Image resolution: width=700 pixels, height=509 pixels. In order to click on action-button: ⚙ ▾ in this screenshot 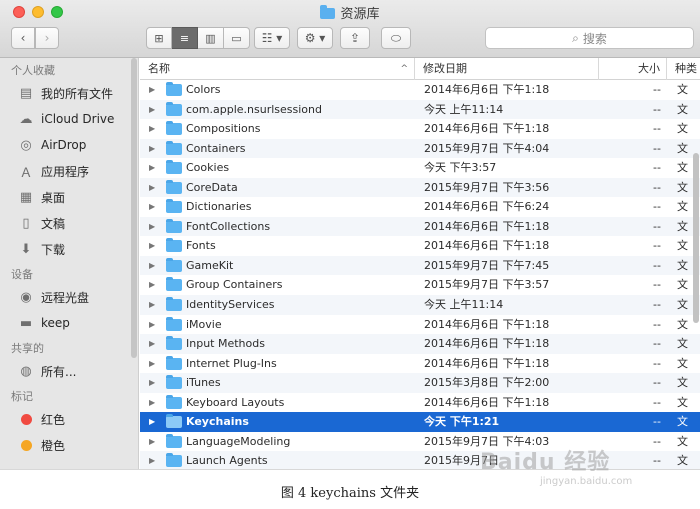, I will do `click(315, 38)`.